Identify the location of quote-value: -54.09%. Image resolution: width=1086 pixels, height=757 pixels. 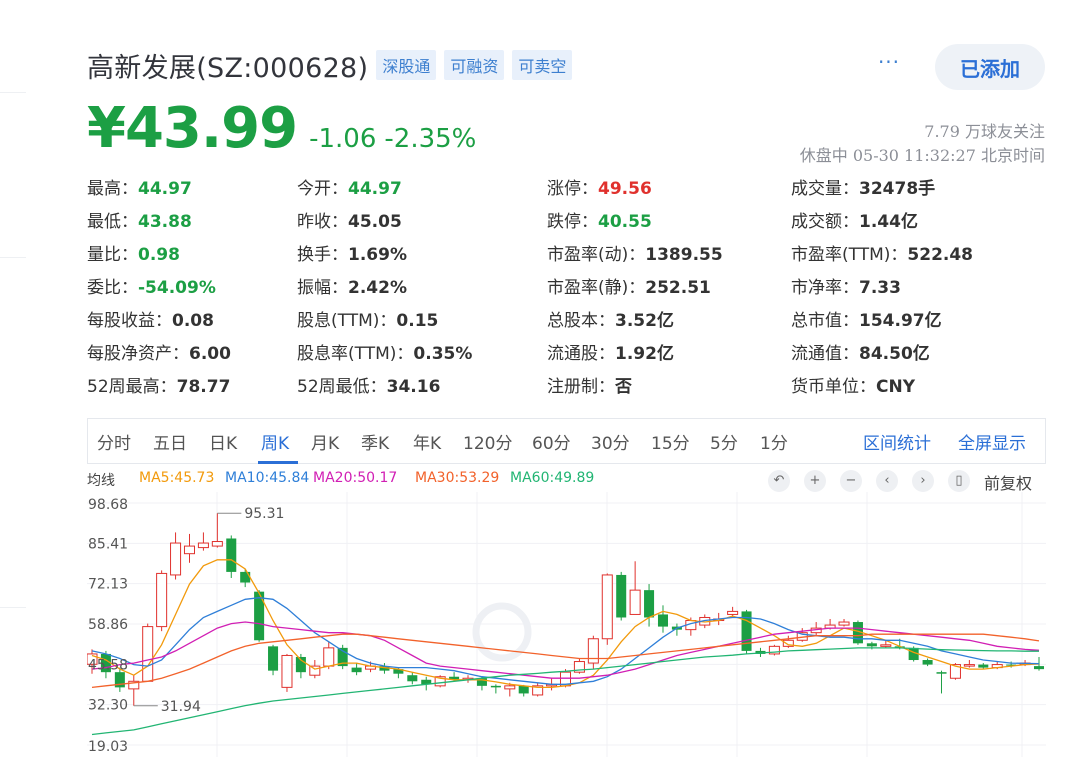
(177, 288).